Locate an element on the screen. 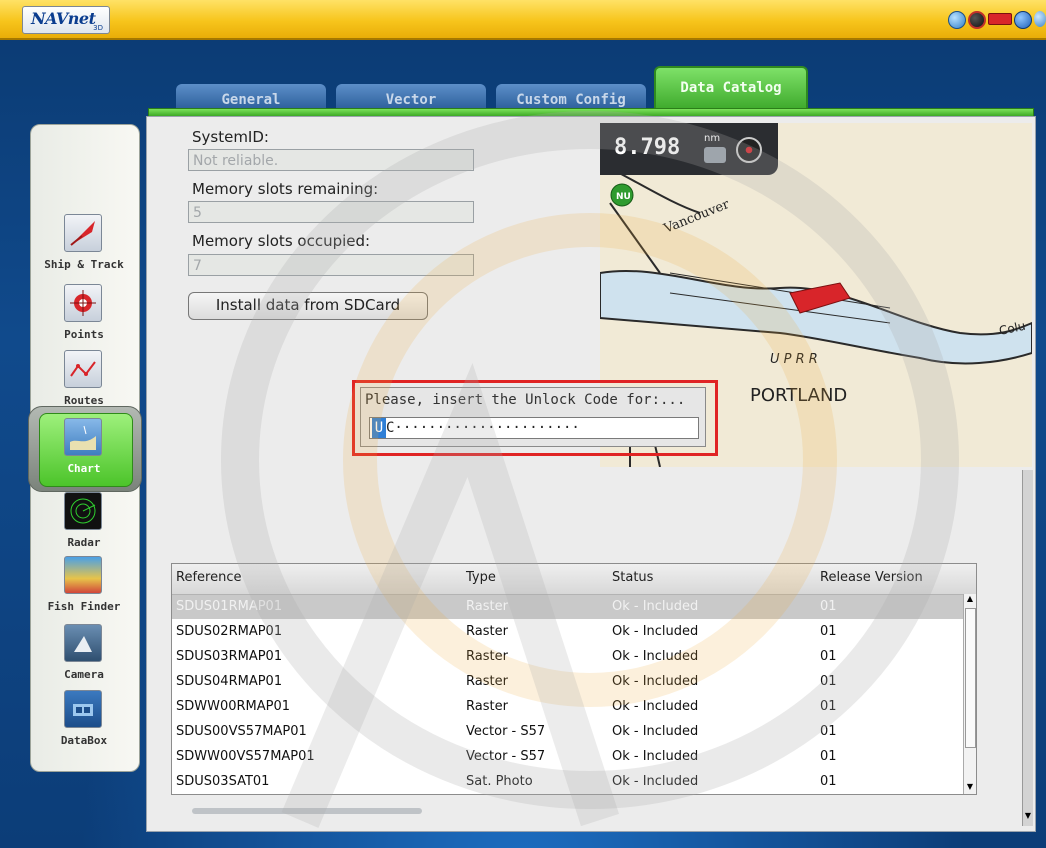 Image resolution: width=1046 pixels, height=848 pixels. col-type: Type is located at coordinates (481, 577).